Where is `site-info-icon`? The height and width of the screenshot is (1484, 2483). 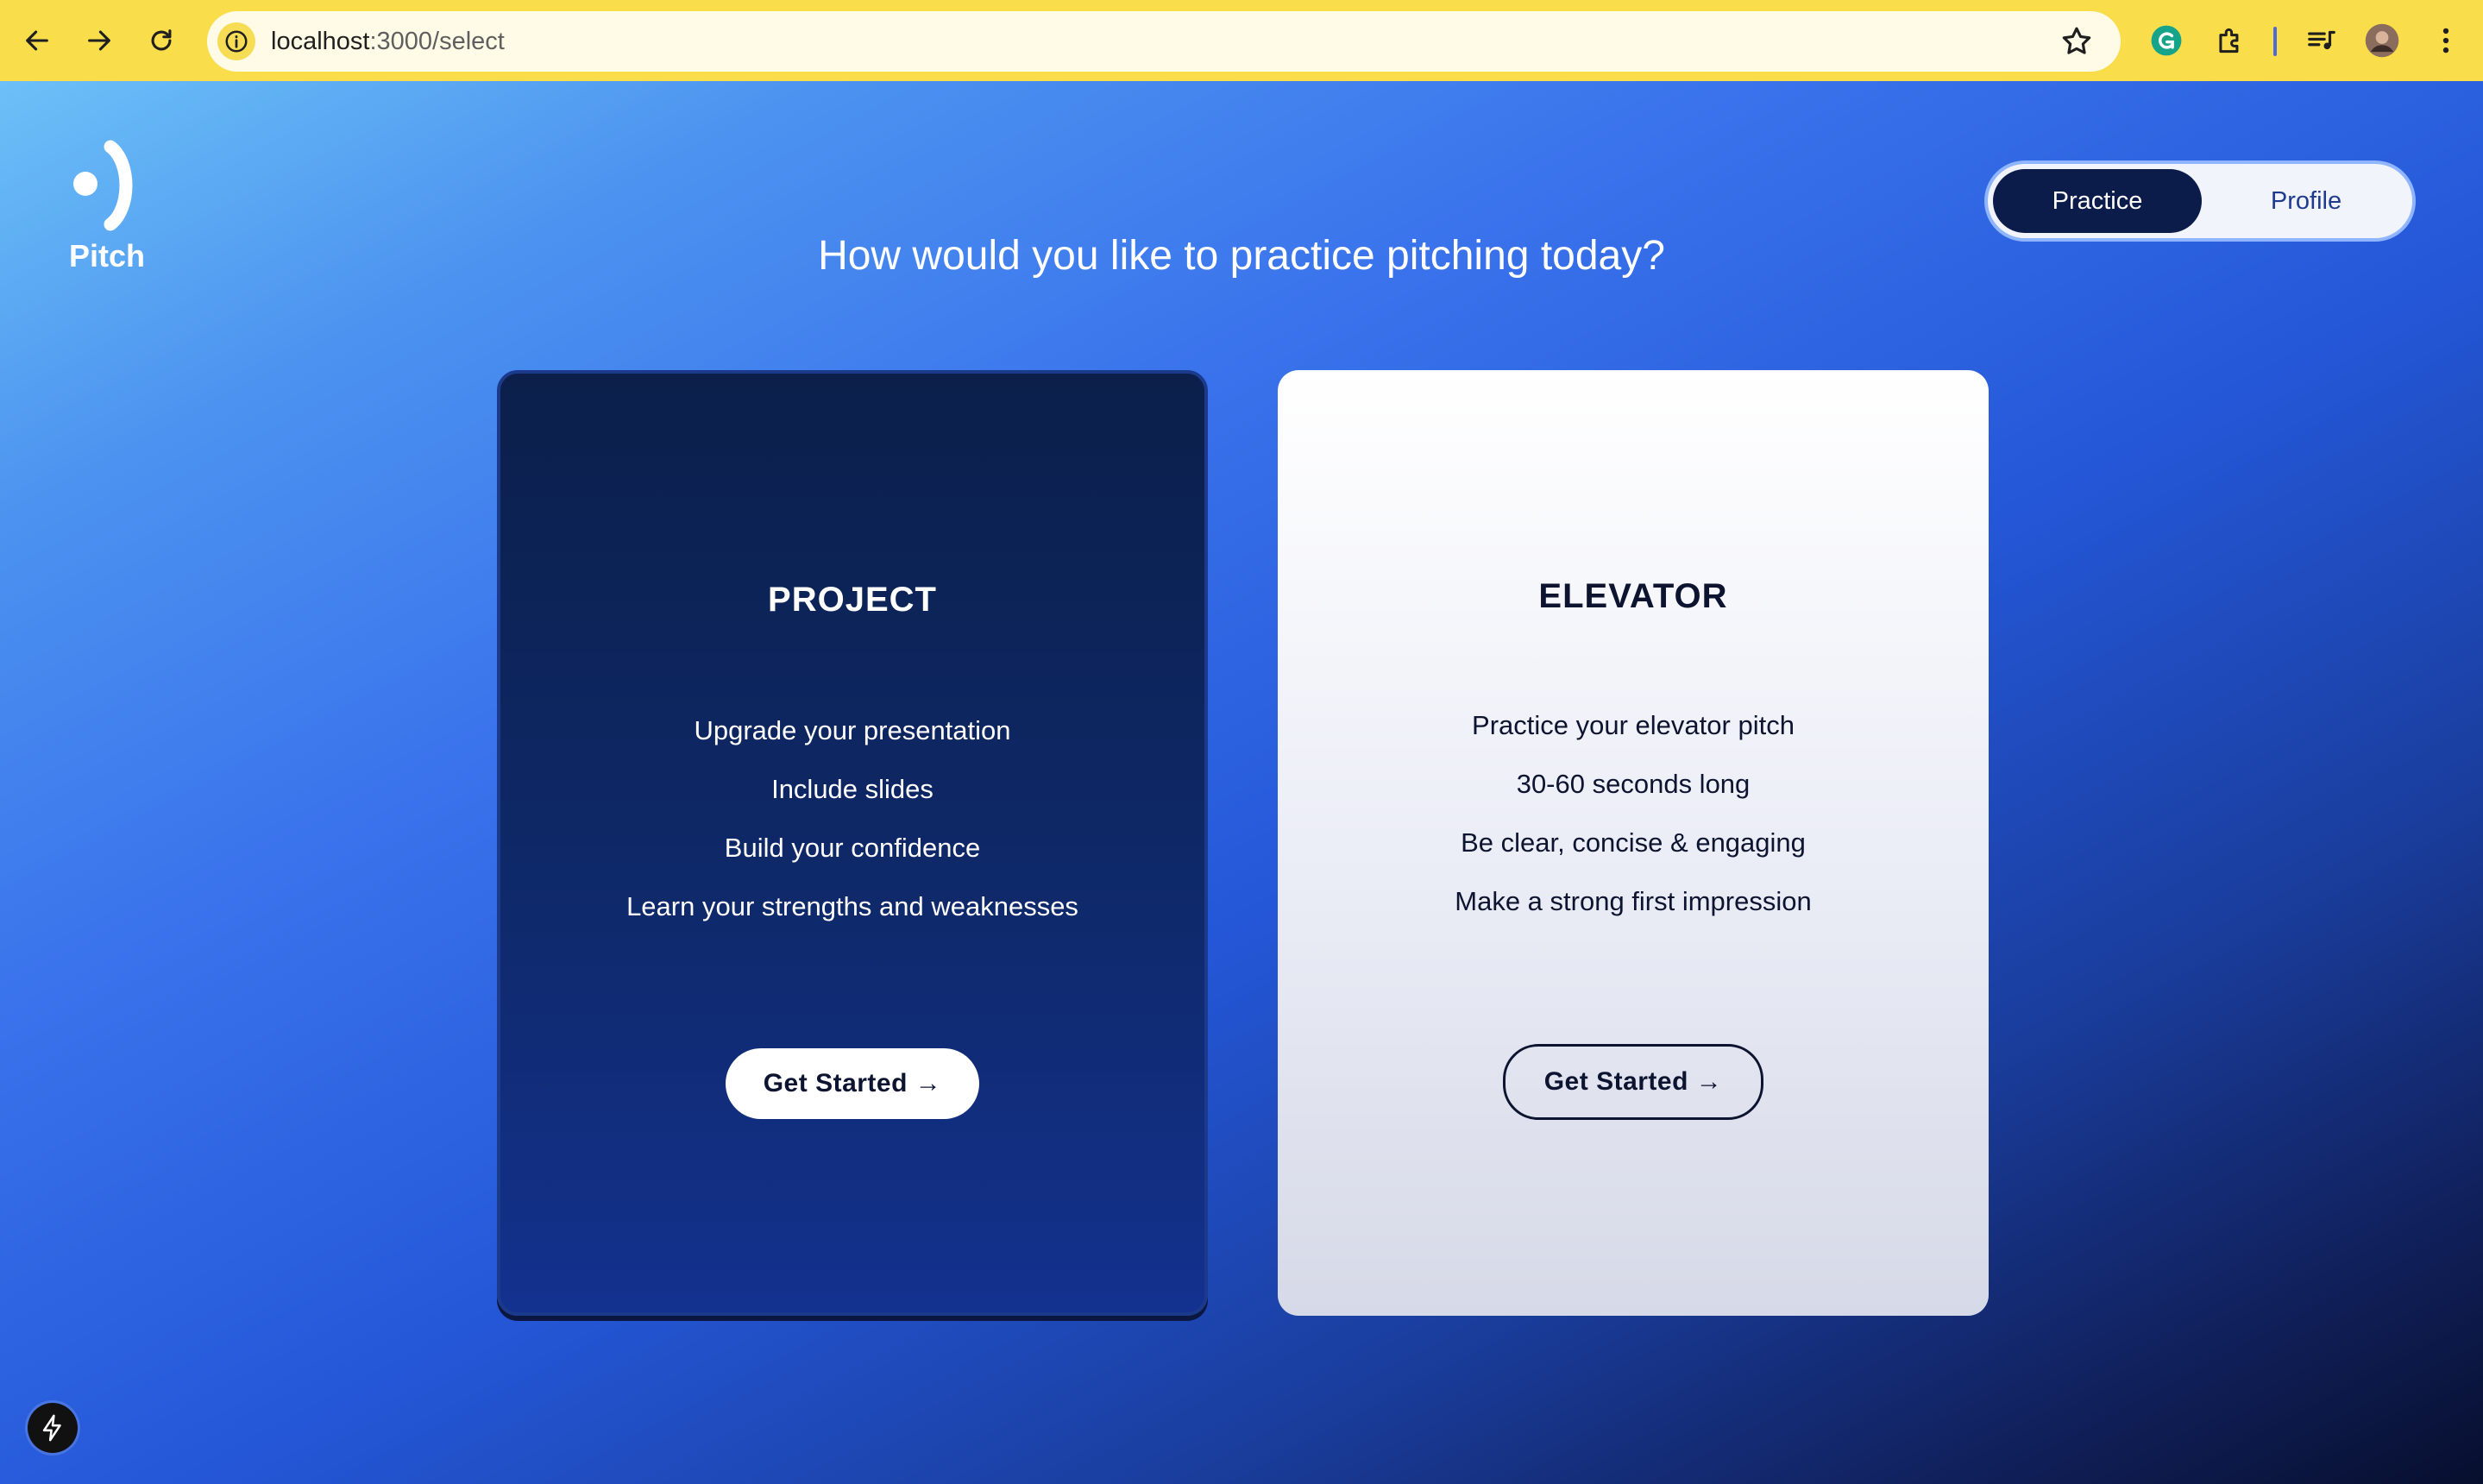
site-info-icon is located at coordinates (236, 41).